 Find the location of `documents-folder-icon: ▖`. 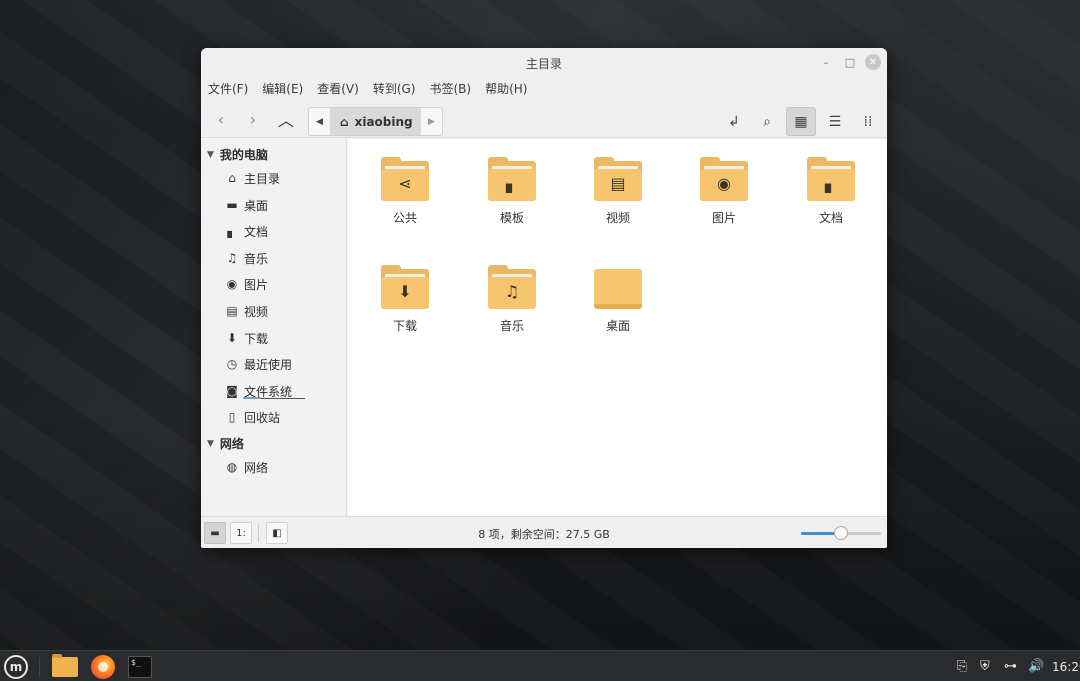

documents-folder-icon: ▖ is located at coordinates (831, 179).